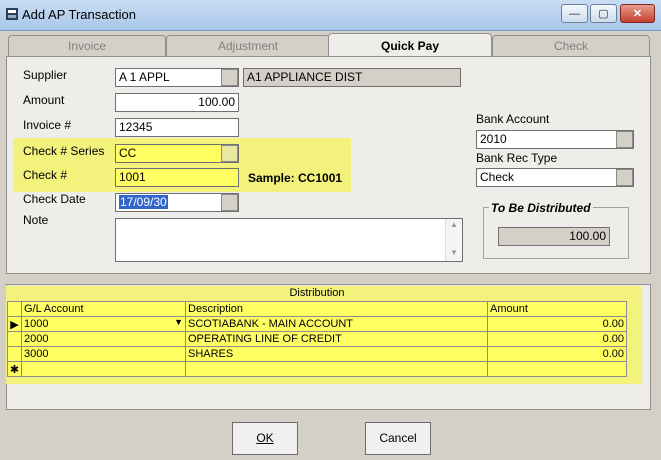  I want to click on new-row-icon: ✱, so click(14, 369).